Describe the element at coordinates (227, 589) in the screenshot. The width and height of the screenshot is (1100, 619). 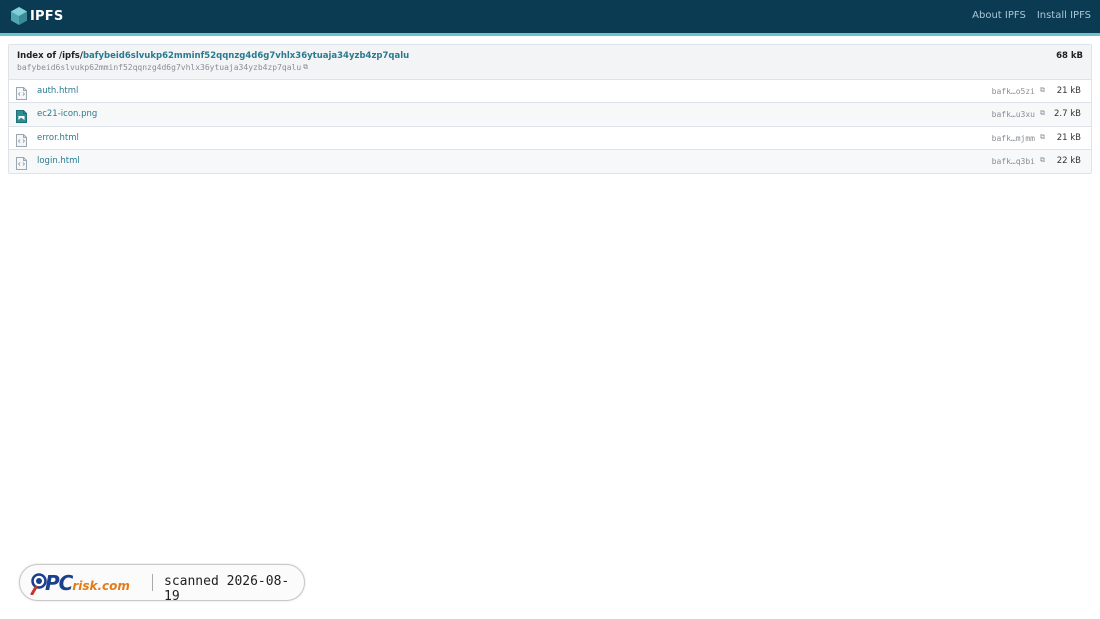
I see `scan-date-text: scanned 2026-08-19` at that location.